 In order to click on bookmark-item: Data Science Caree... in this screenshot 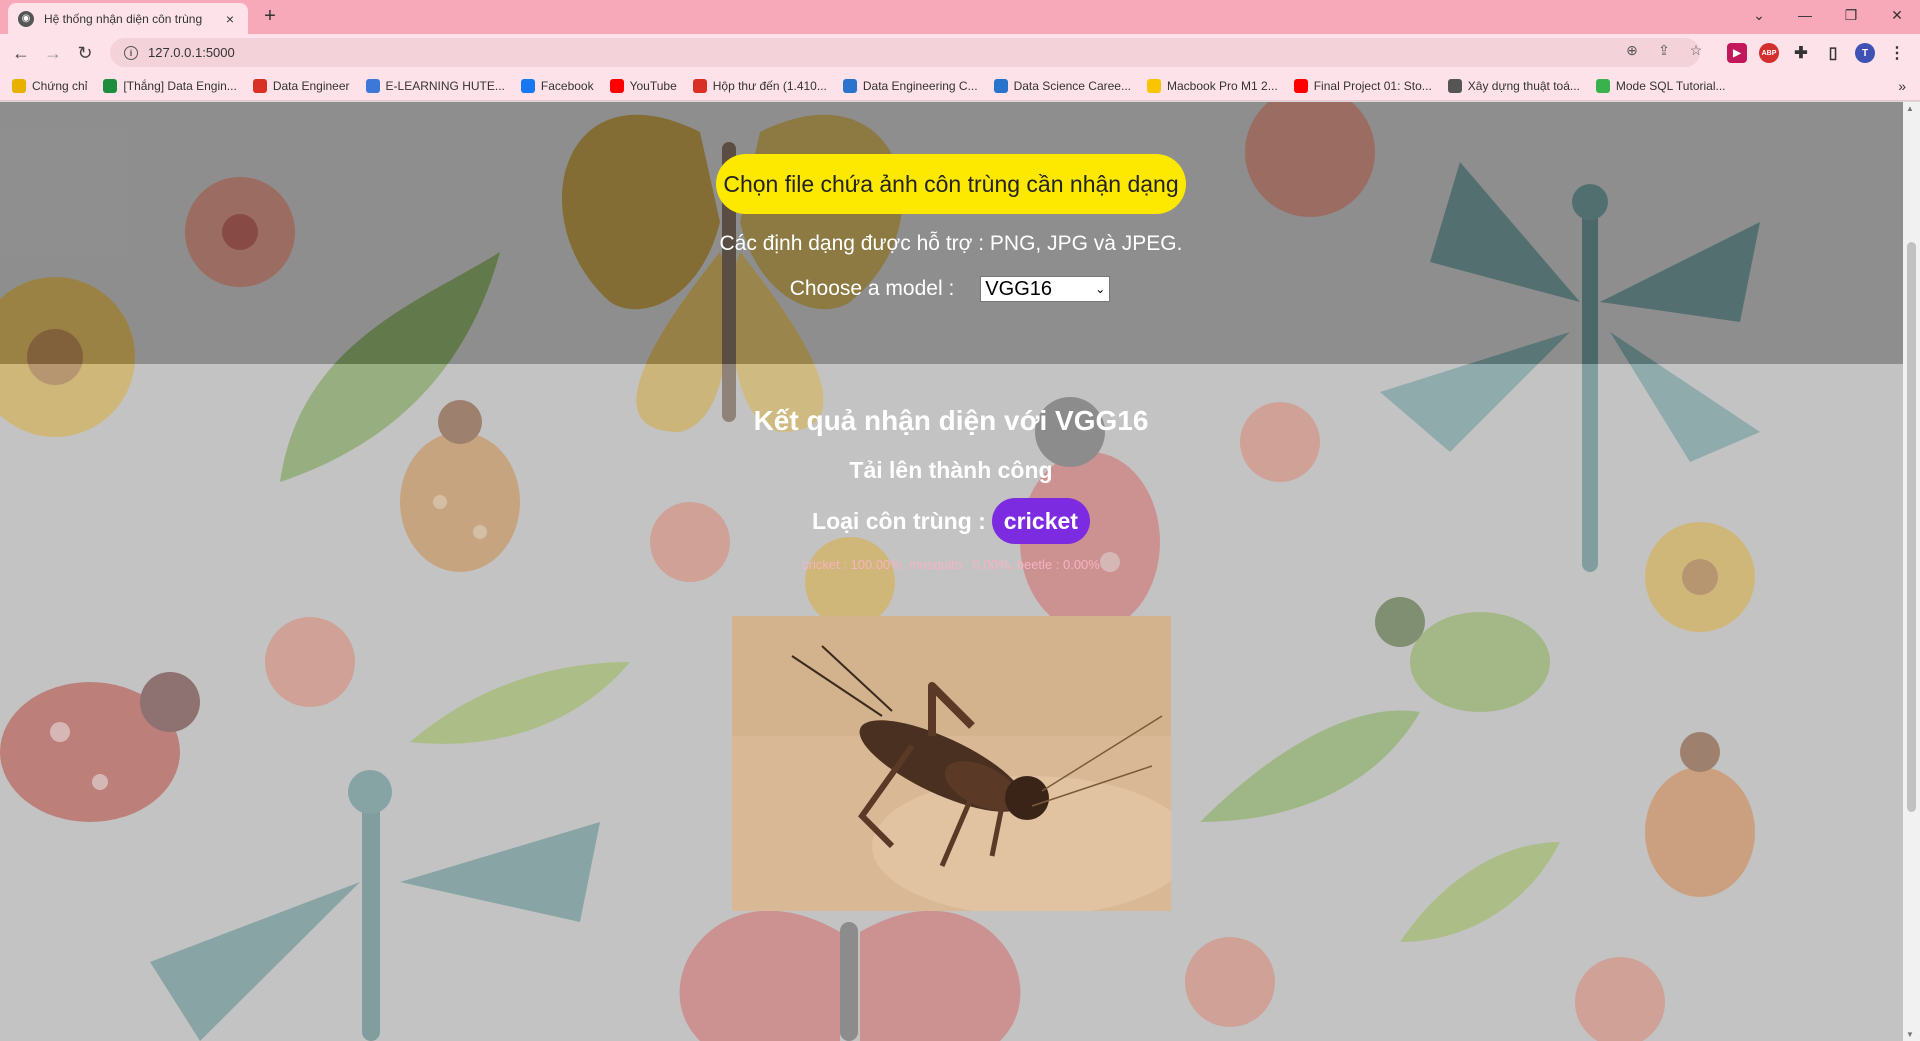, I will do `click(1062, 85)`.